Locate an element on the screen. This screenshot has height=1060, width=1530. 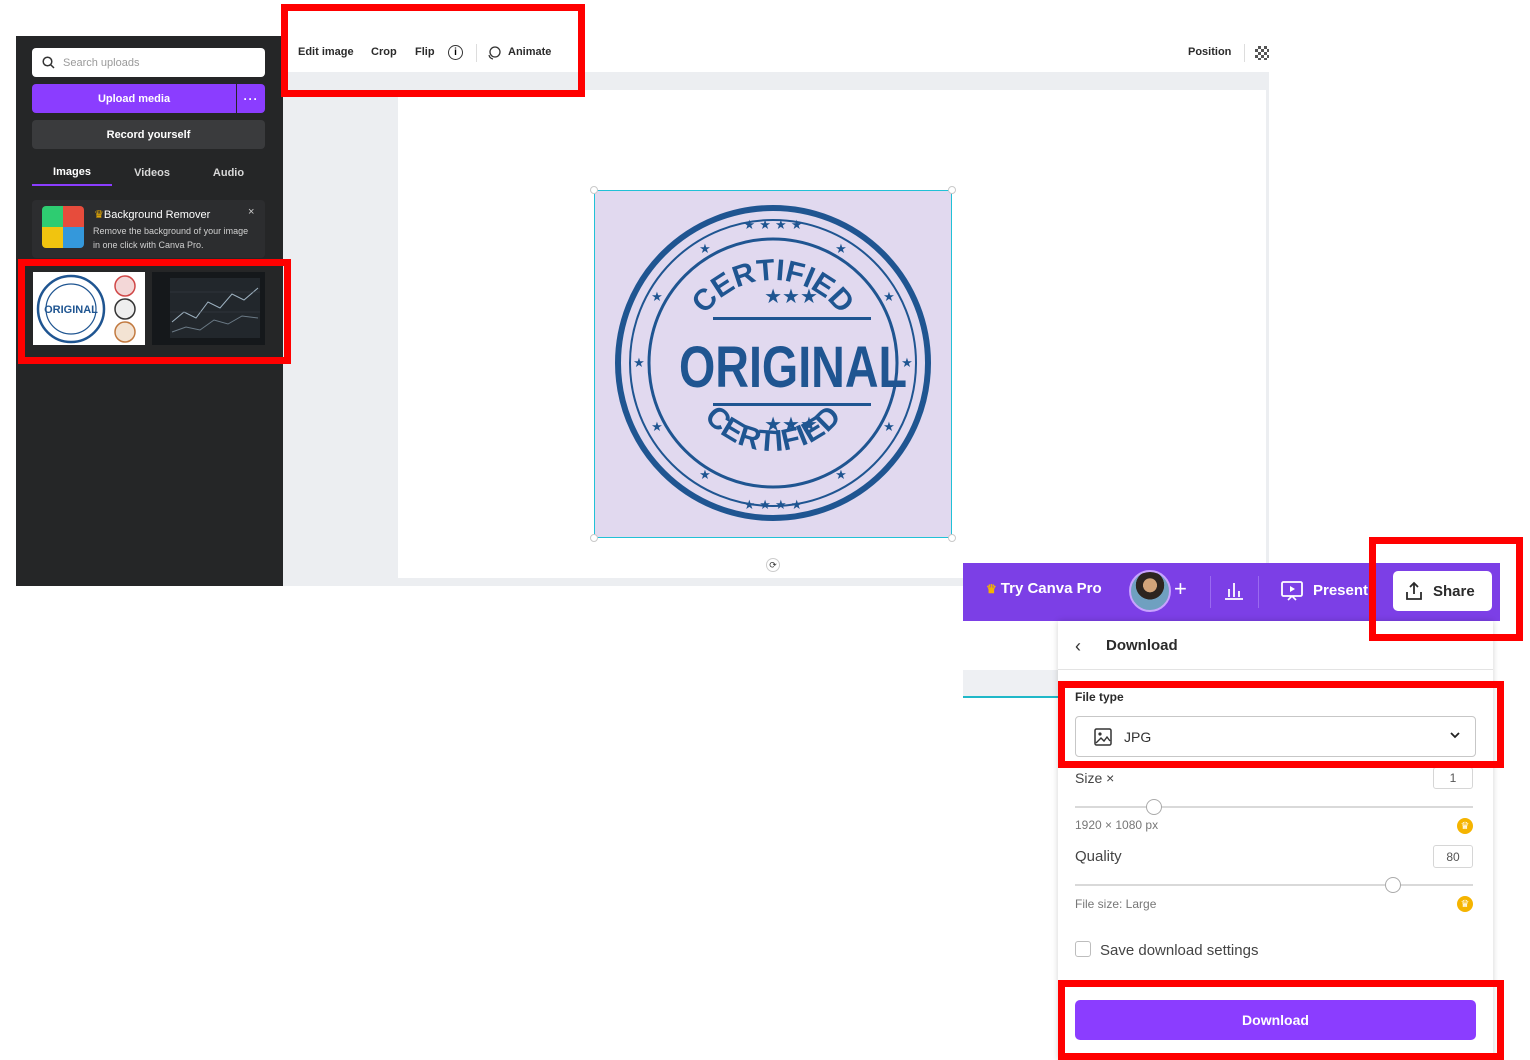
highlight-box-file-type is located at coordinates (1281, 724).